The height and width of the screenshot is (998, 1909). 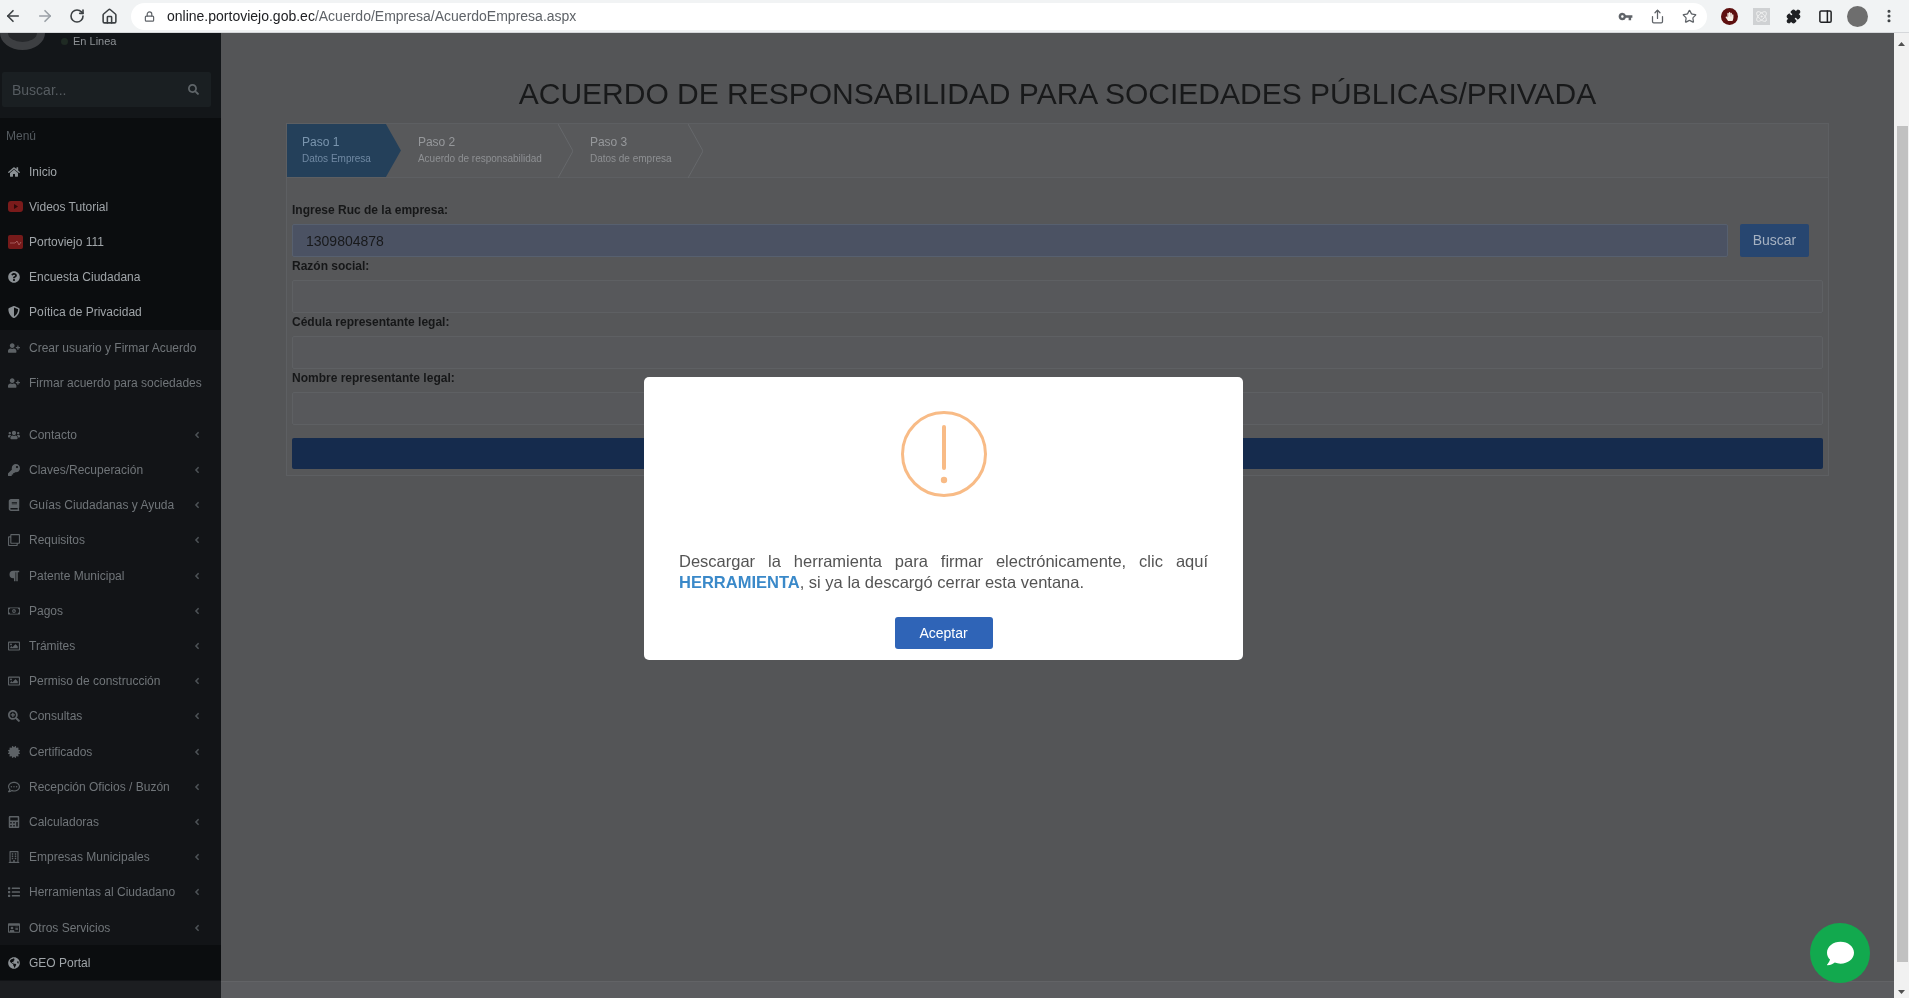 What do you see at coordinates (1901, 992) in the screenshot?
I see `caret-down-icon` at bounding box center [1901, 992].